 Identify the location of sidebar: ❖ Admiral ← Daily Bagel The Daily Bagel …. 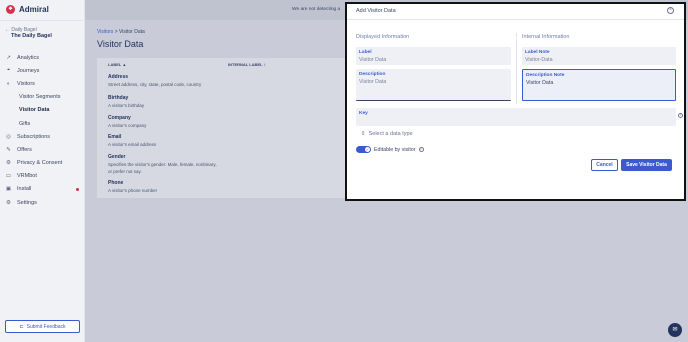
(42, 171).